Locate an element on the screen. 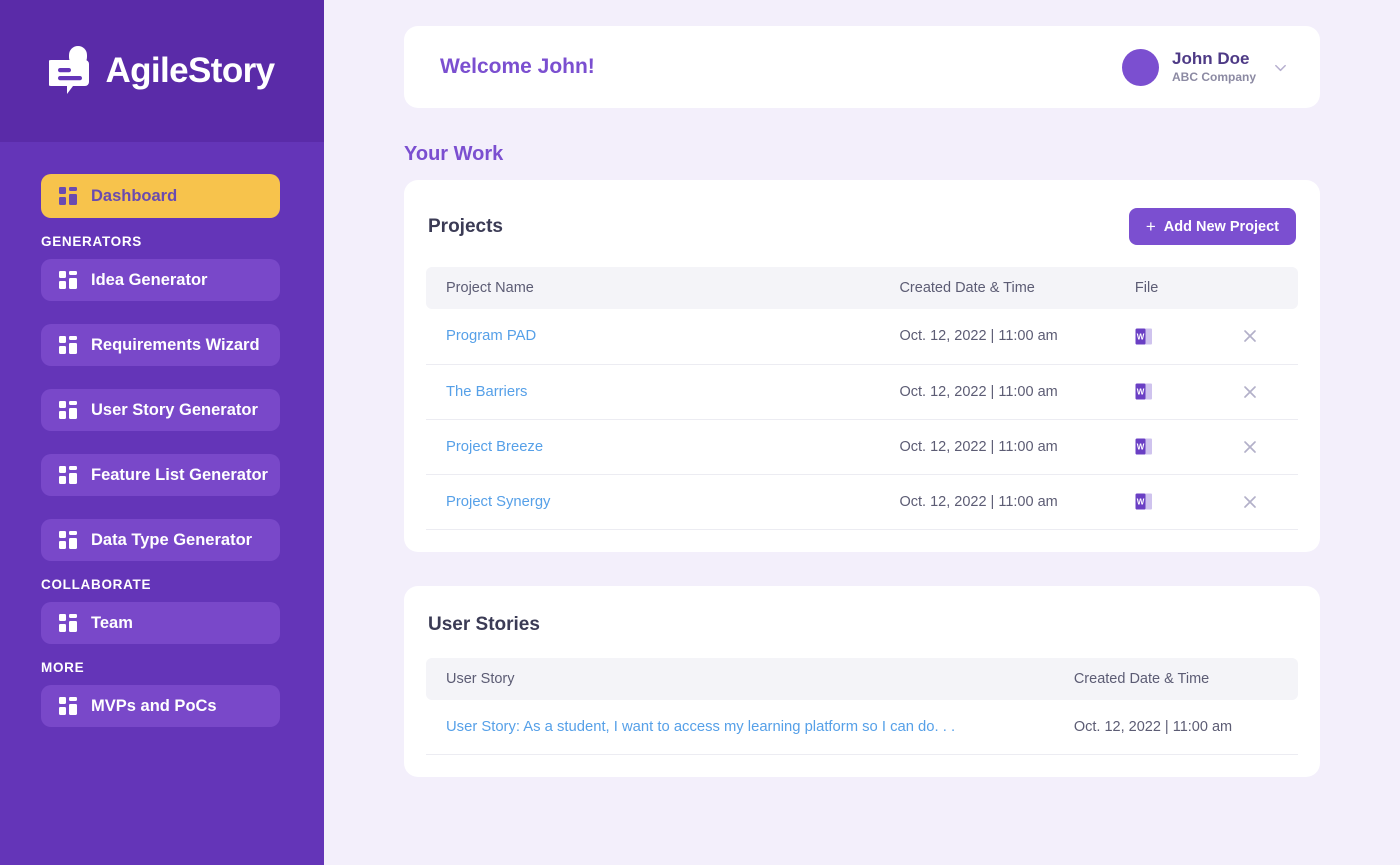  sidebar-item-user-story-generator: User Story Generator is located at coordinates (160, 410).